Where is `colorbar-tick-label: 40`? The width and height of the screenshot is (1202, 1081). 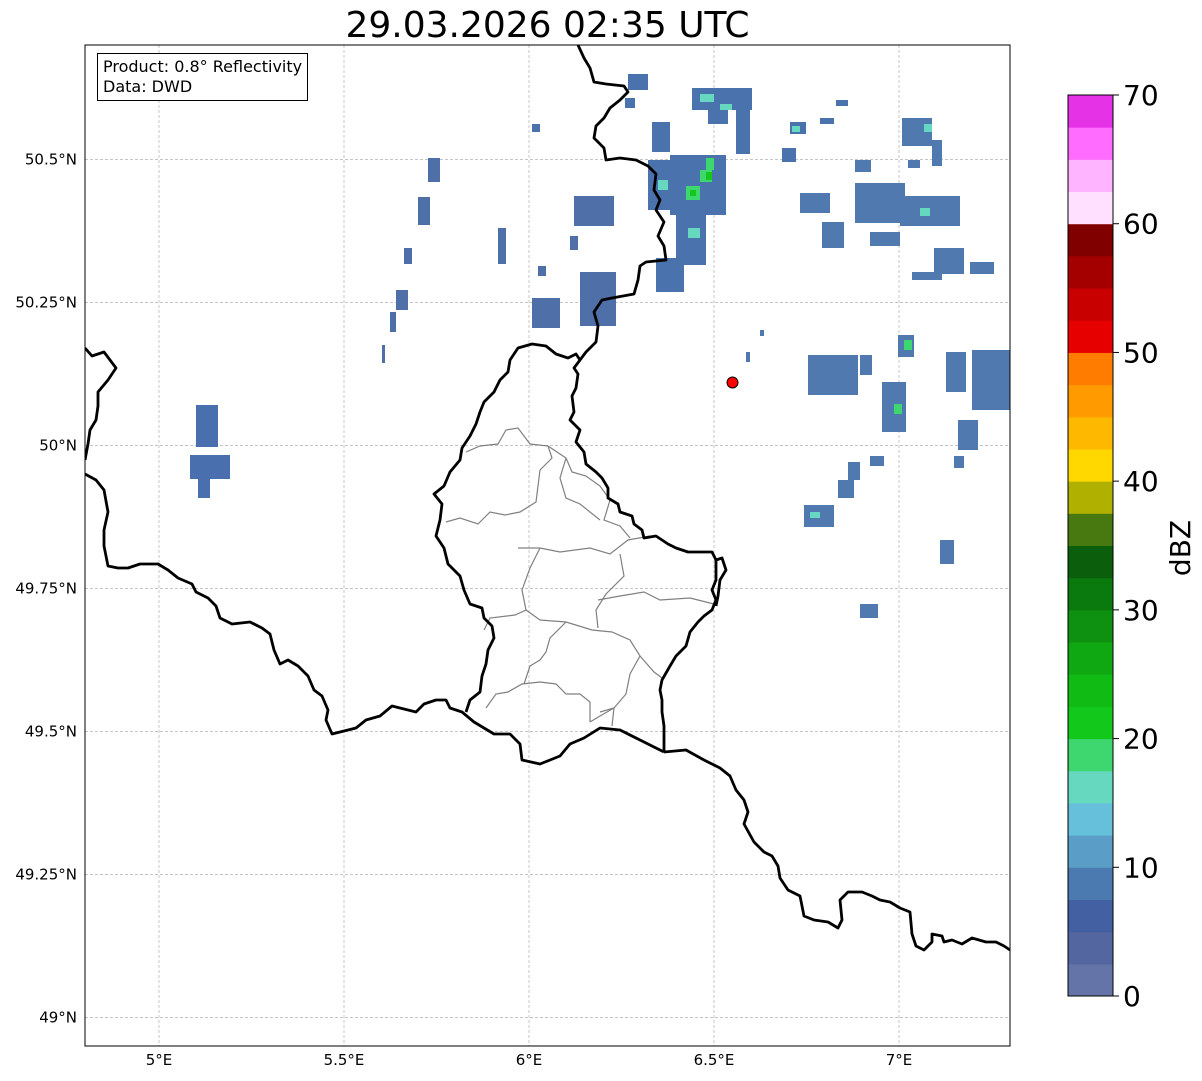
colorbar-tick-label: 40 is located at coordinates (1141, 481).